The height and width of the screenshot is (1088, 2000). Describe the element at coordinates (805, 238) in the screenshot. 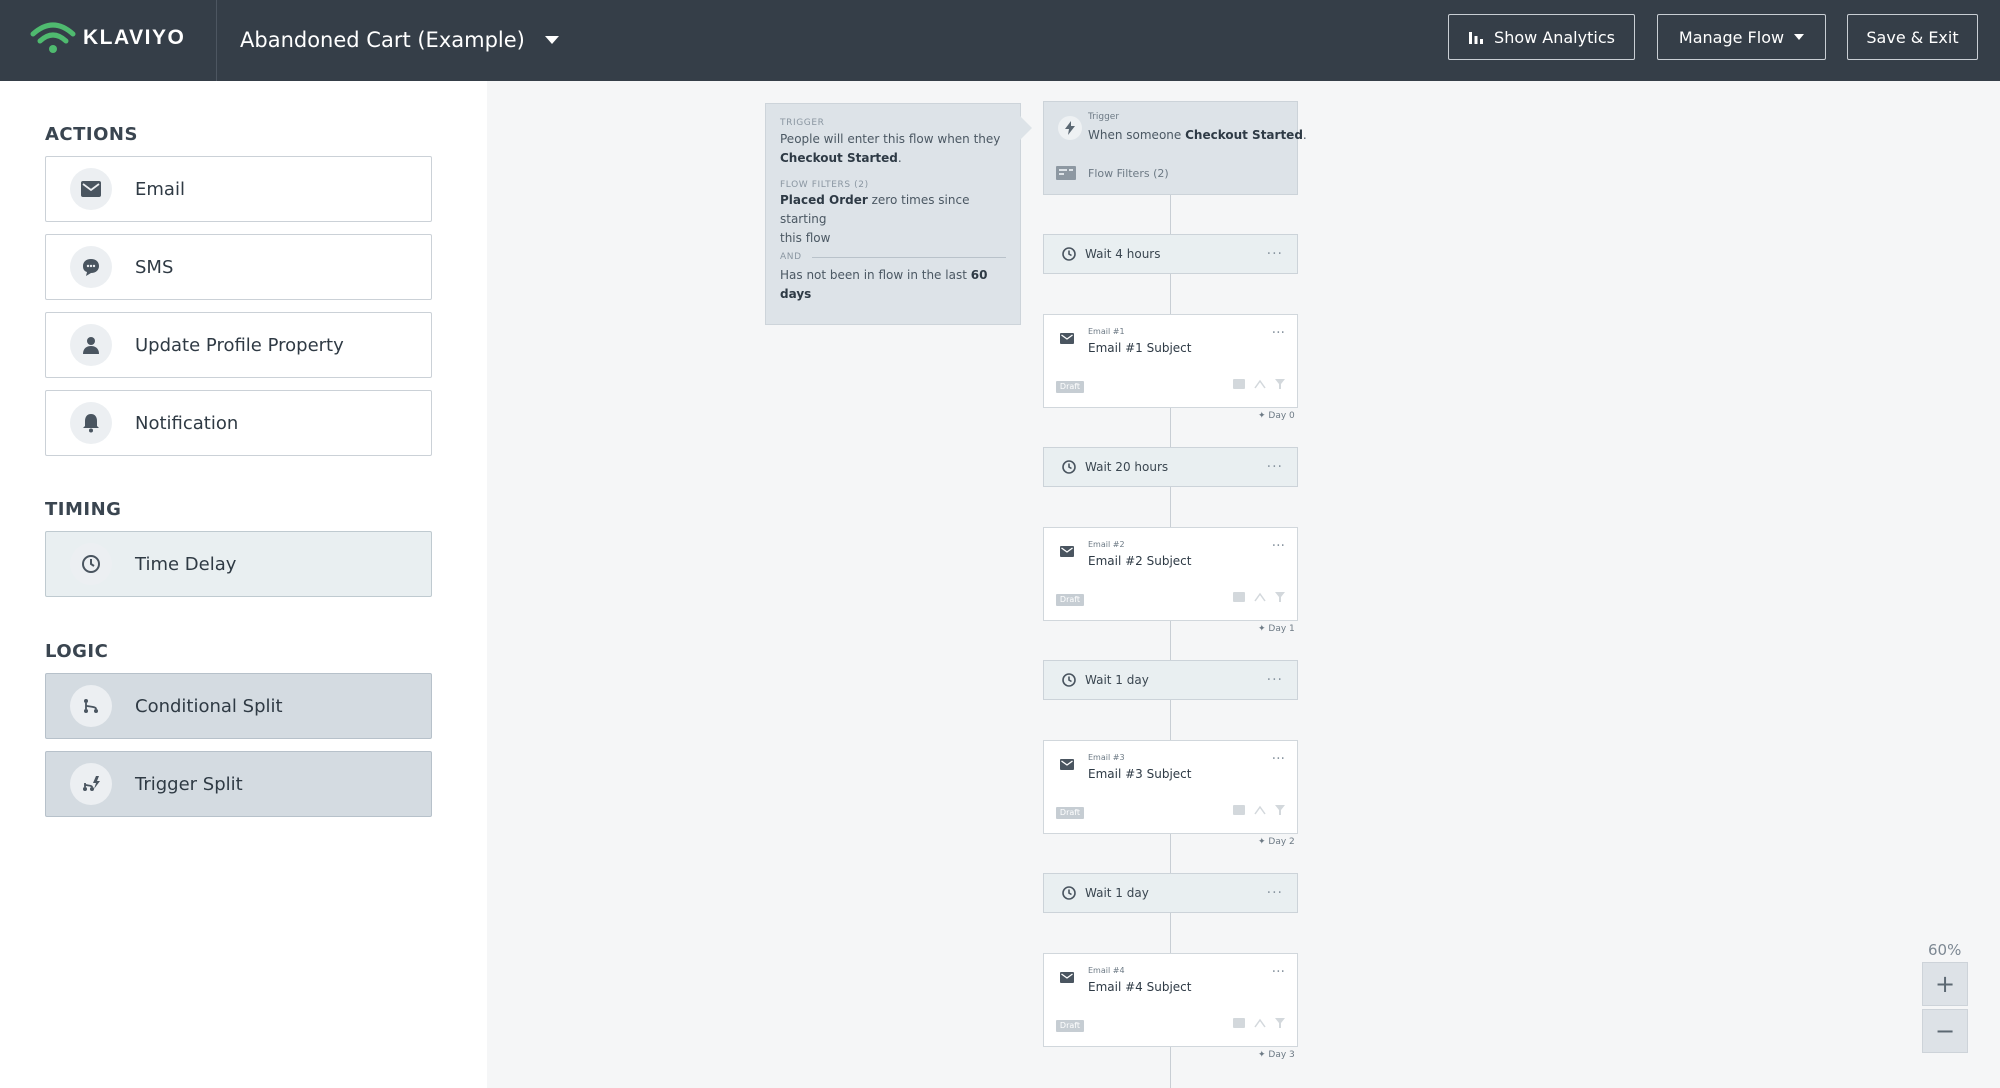

I see `info-filter-1-cont: this flow` at that location.